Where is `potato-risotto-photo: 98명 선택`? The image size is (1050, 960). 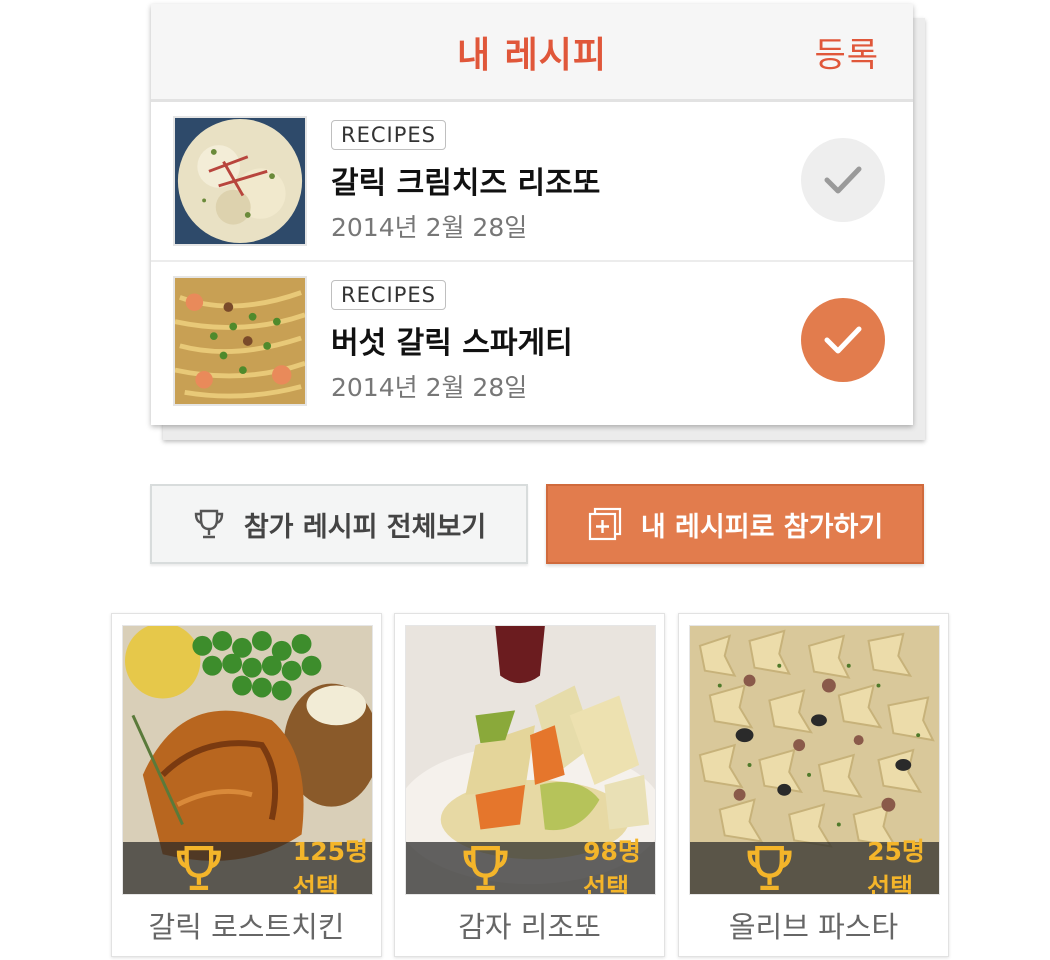 potato-risotto-photo: 98명 선택 is located at coordinates (530, 760).